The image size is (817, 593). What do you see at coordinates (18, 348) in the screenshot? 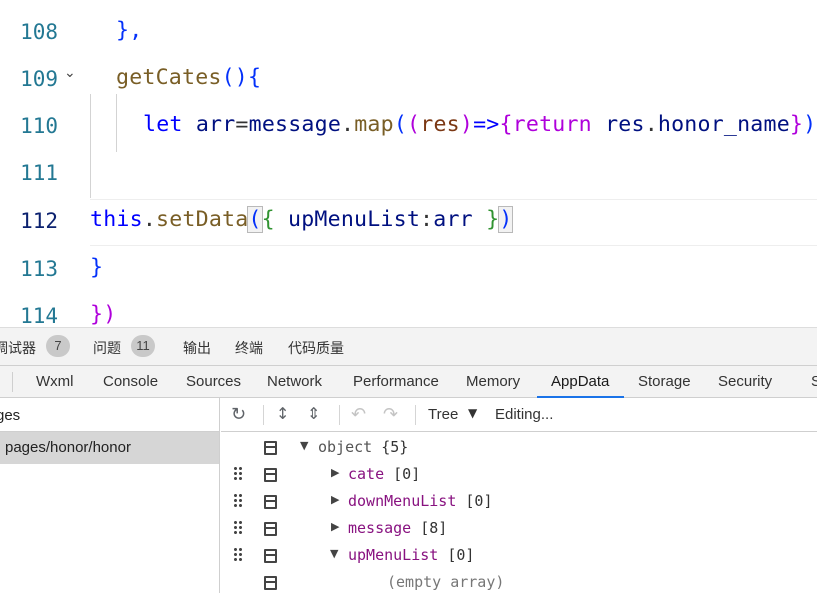
I see `tab-debugger: 调试器` at bounding box center [18, 348].